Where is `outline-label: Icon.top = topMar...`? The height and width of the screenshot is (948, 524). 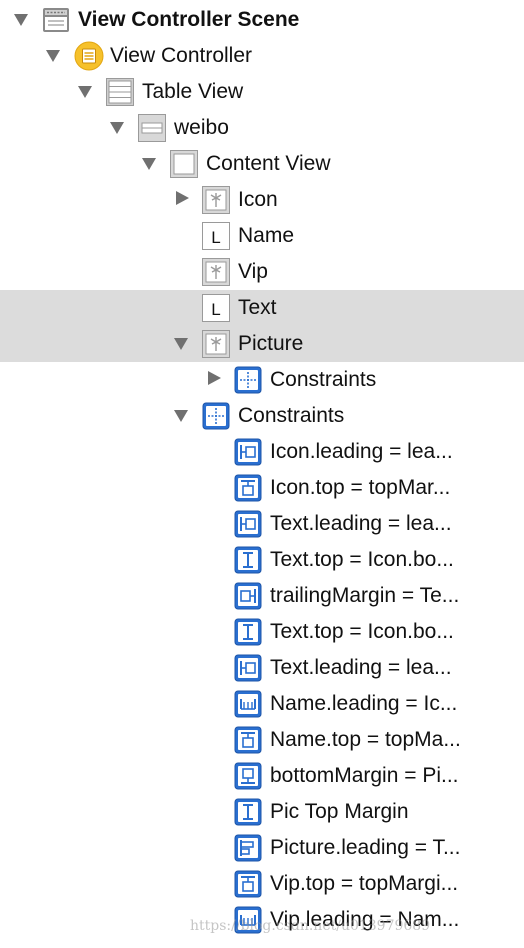 outline-label: Icon.top = topMar... is located at coordinates (360, 487).